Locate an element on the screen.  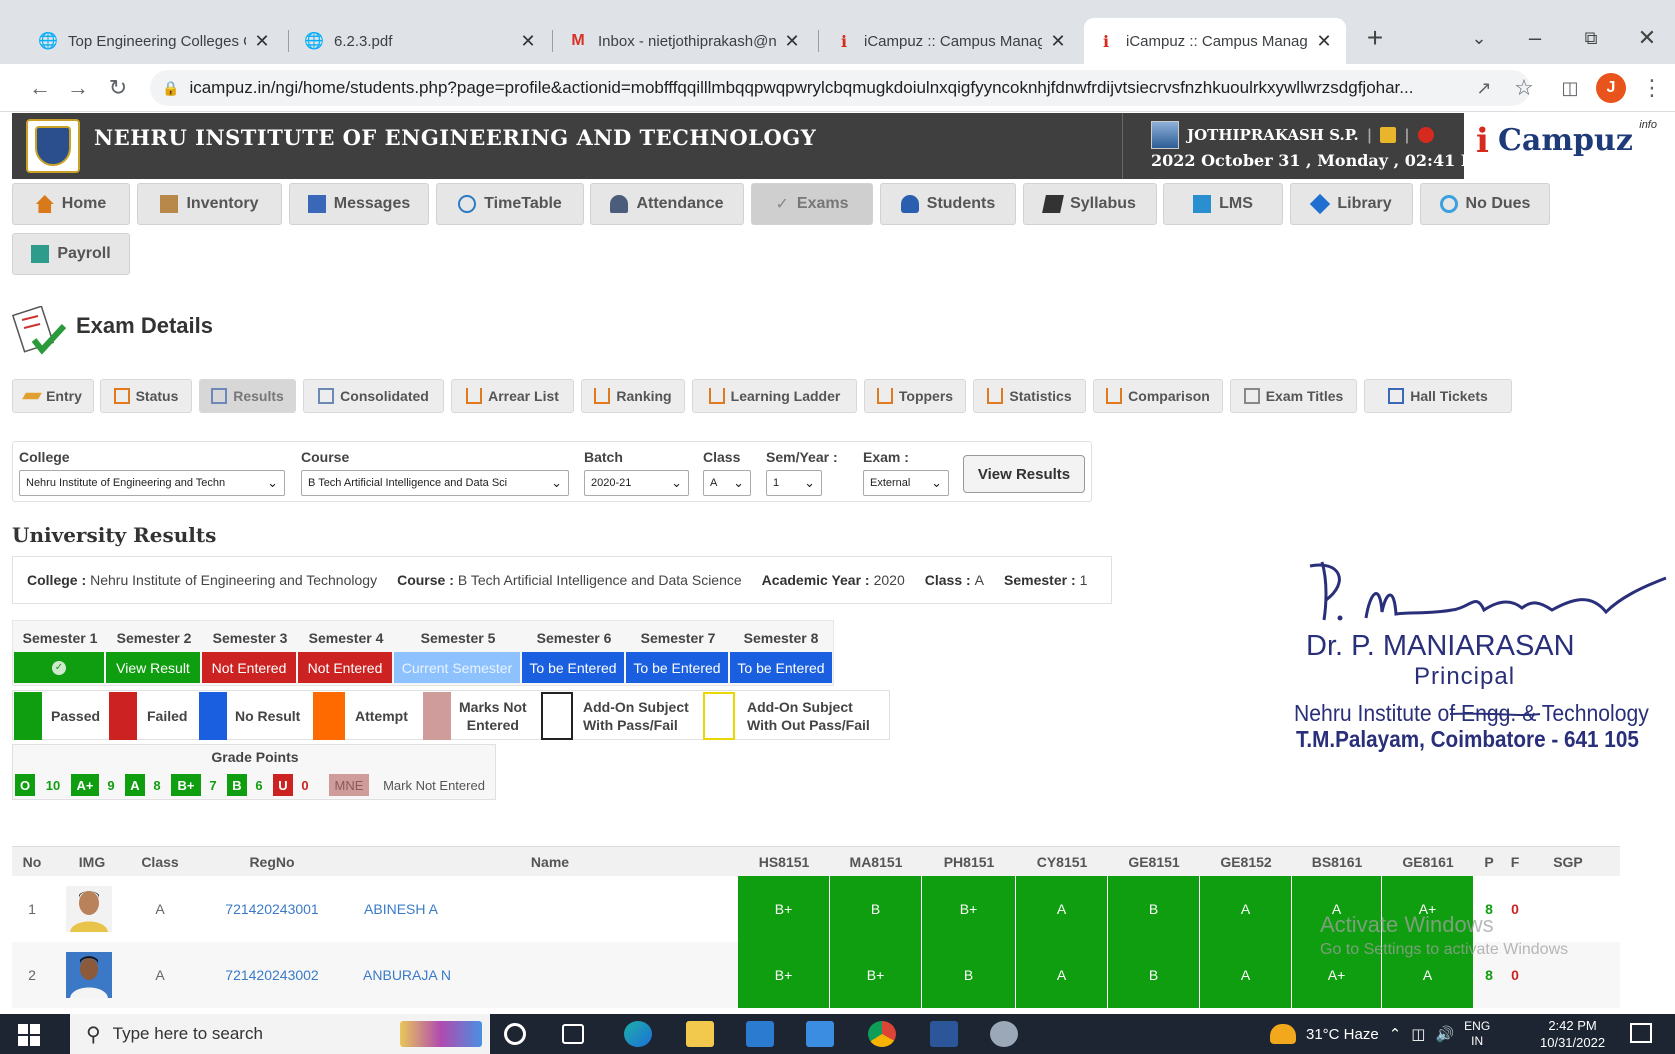
tab-arrear-list: Arrear List is located at coordinates (512, 396).